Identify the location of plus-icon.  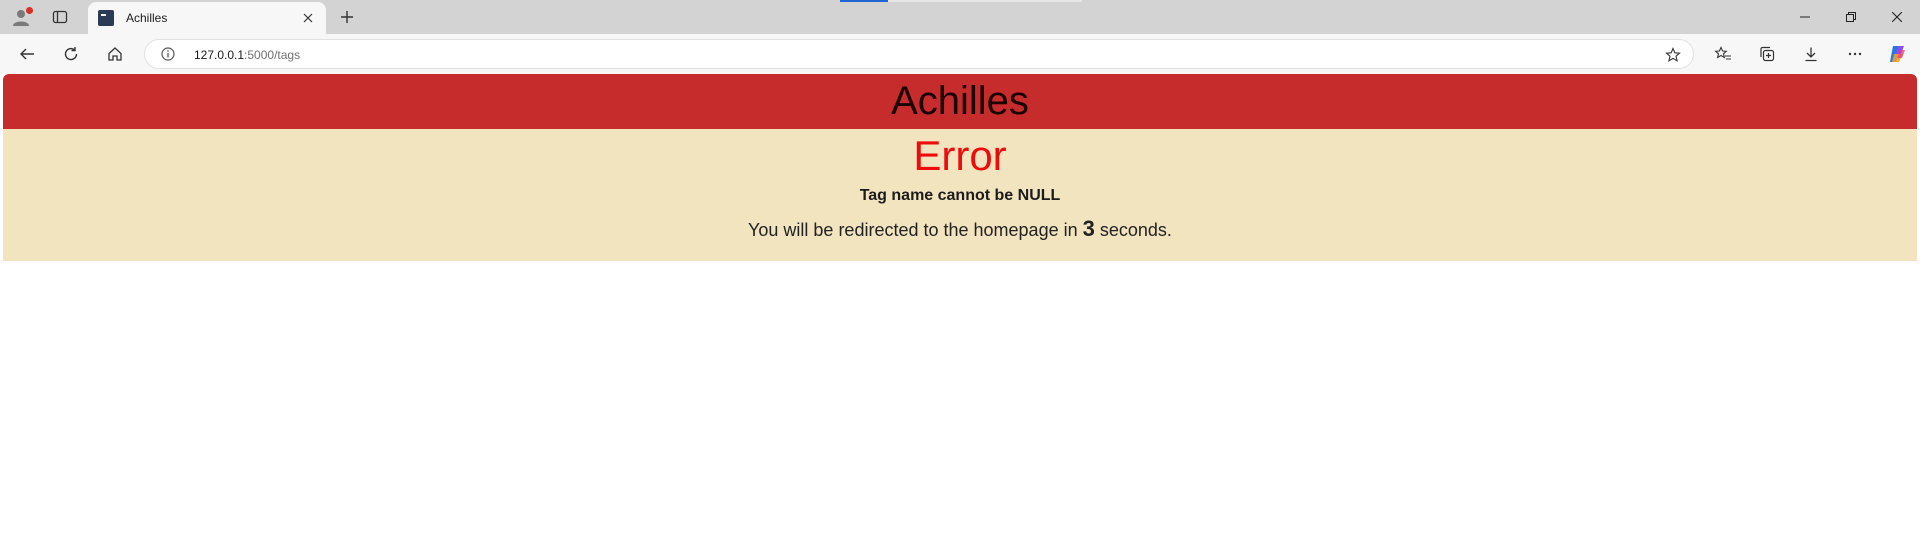
(347, 17).